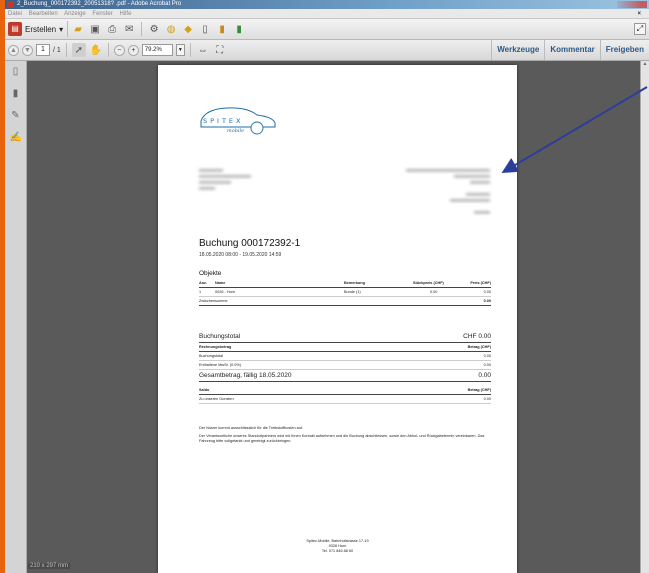  What do you see at coordinates (215, 347) in the screenshot?
I see `billing-label: Rechnungsbetrag` at bounding box center [215, 347].